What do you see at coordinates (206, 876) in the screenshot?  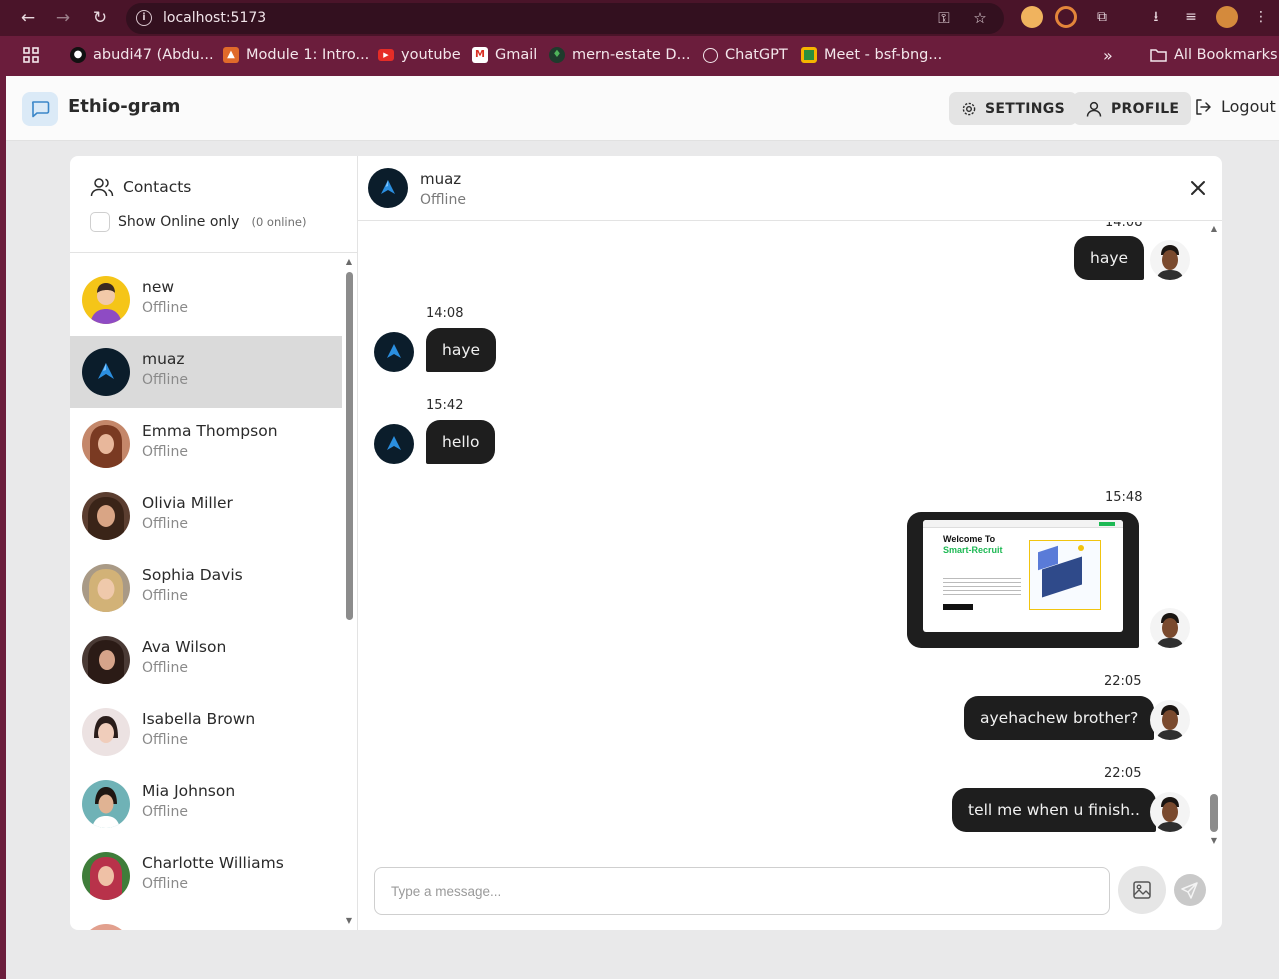 I see `contact-item-charlotte-williams: Charlotte Williams Offline` at bounding box center [206, 876].